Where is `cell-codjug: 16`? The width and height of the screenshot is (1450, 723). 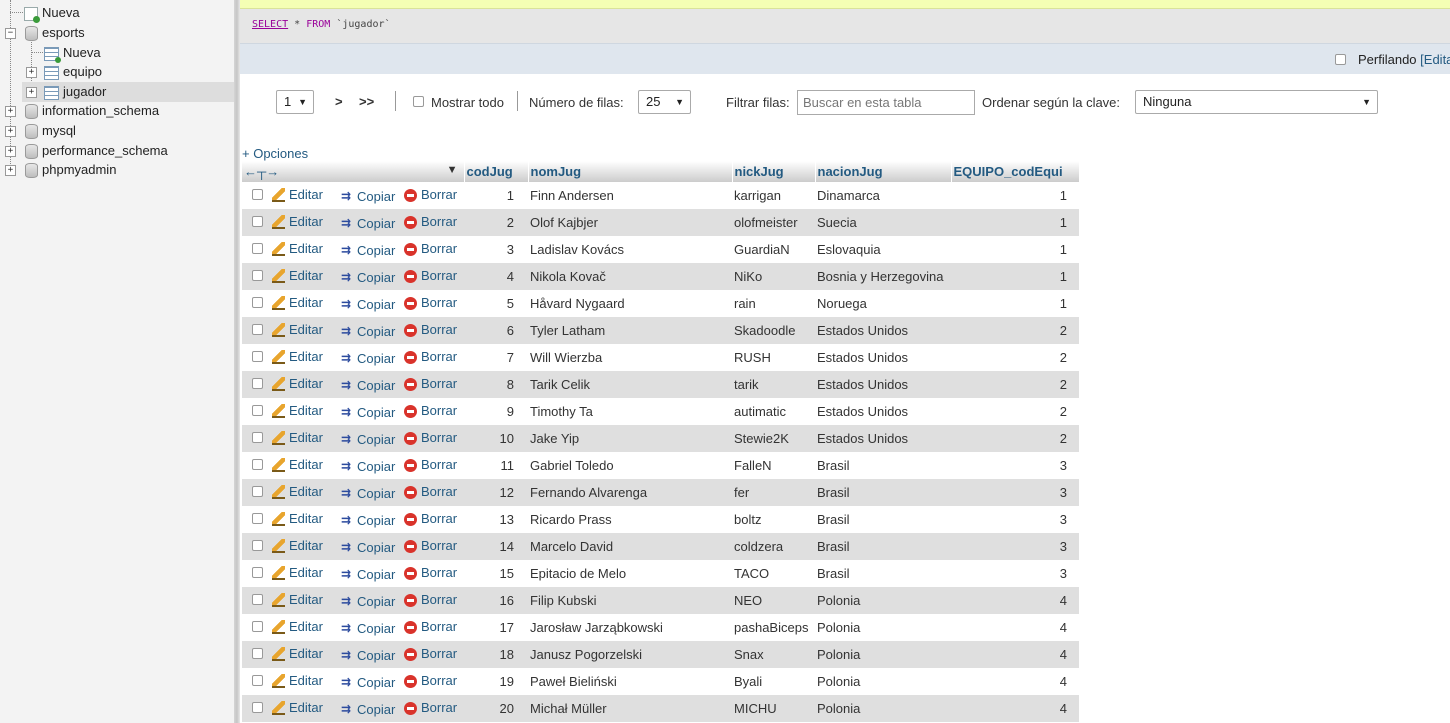 cell-codjug: 16 is located at coordinates (496, 600).